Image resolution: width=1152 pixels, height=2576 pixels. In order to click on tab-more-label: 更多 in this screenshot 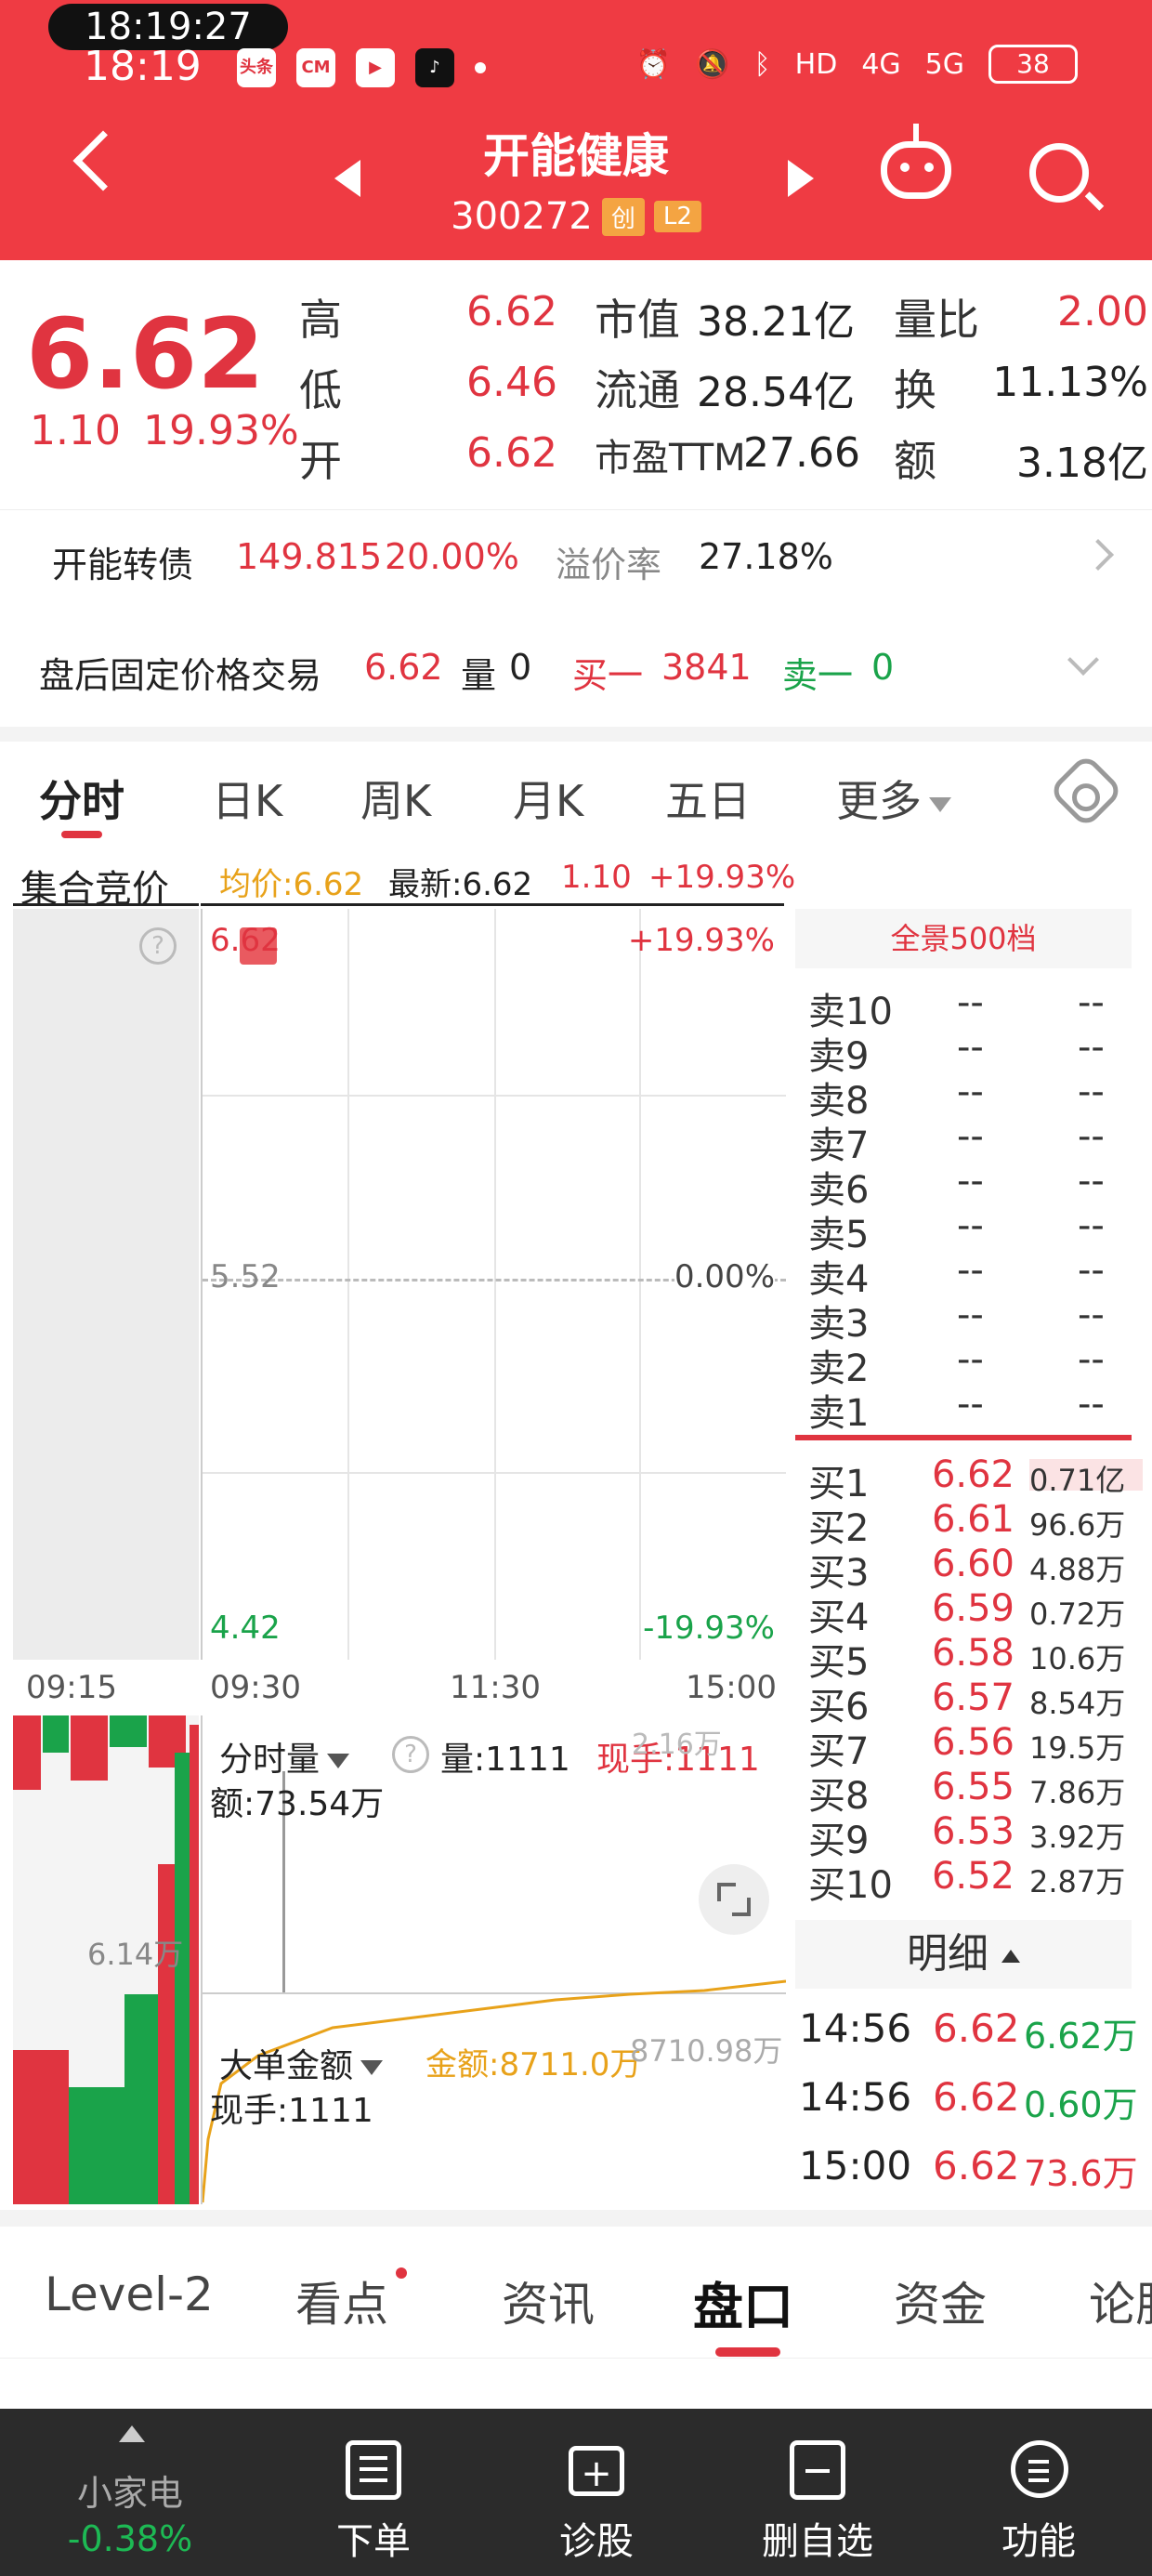, I will do `click(879, 801)`.